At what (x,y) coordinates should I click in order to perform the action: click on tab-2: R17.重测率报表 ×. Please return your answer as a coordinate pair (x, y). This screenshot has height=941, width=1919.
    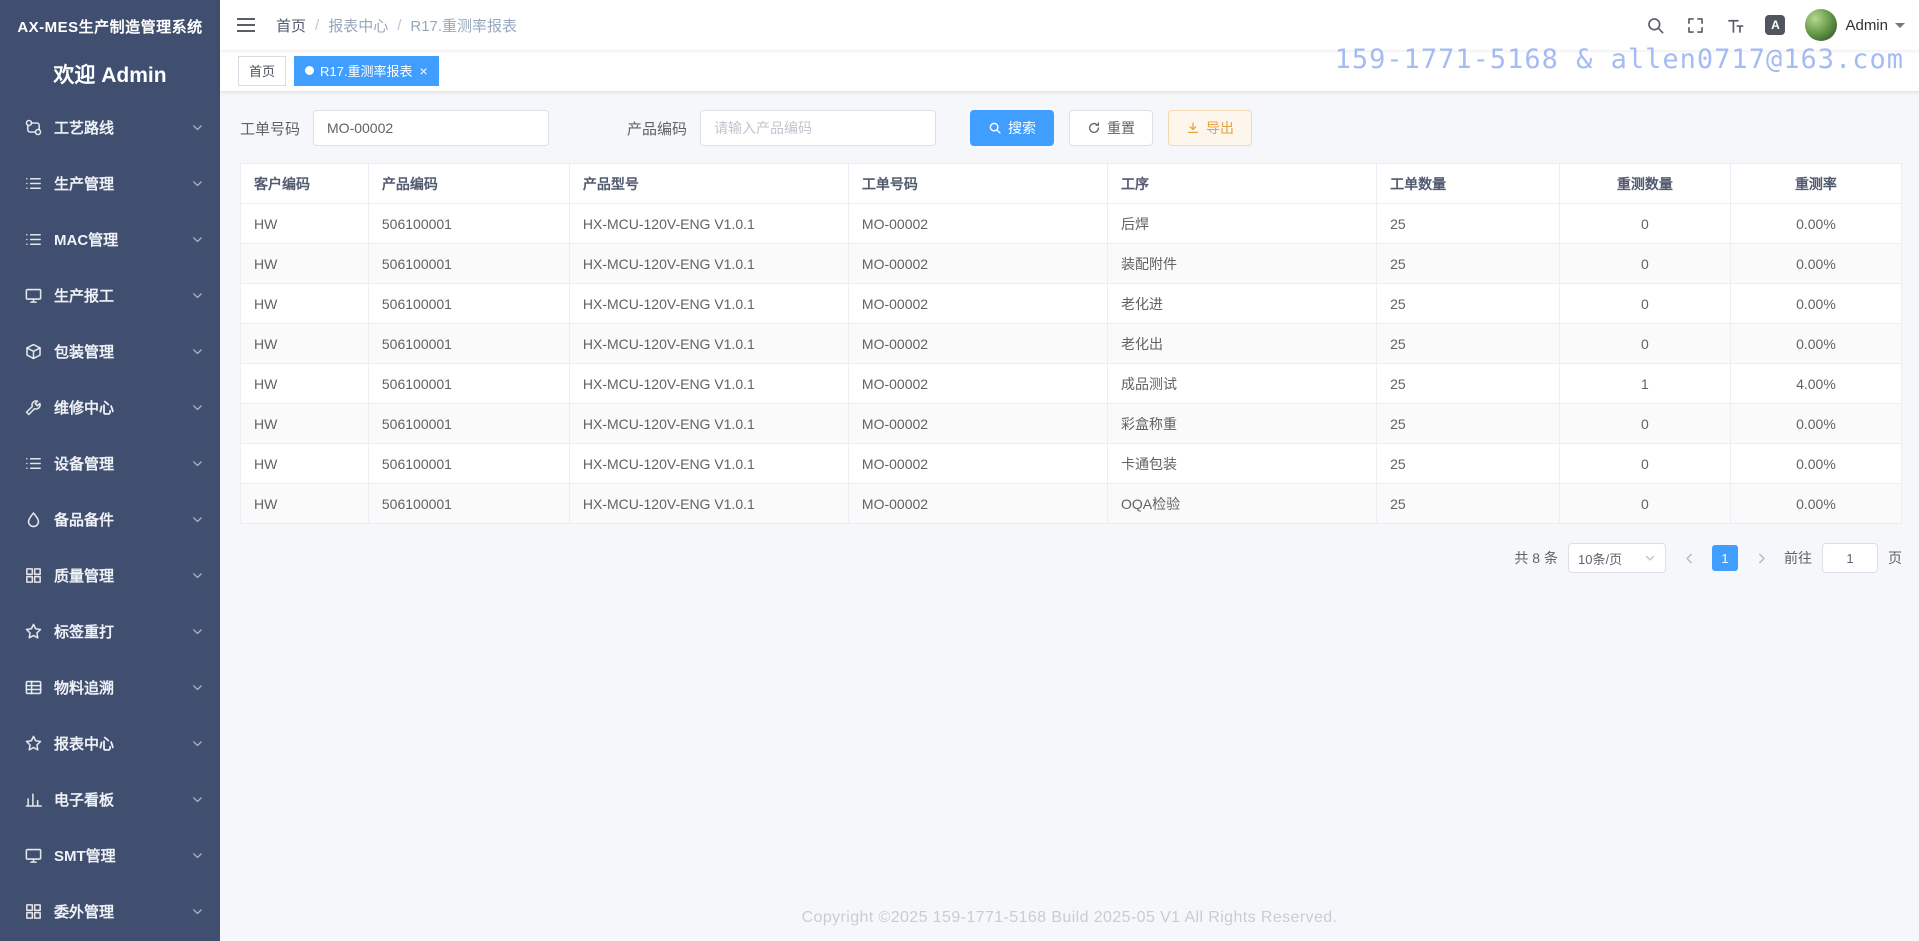
    Looking at the image, I should click on (366, 70).